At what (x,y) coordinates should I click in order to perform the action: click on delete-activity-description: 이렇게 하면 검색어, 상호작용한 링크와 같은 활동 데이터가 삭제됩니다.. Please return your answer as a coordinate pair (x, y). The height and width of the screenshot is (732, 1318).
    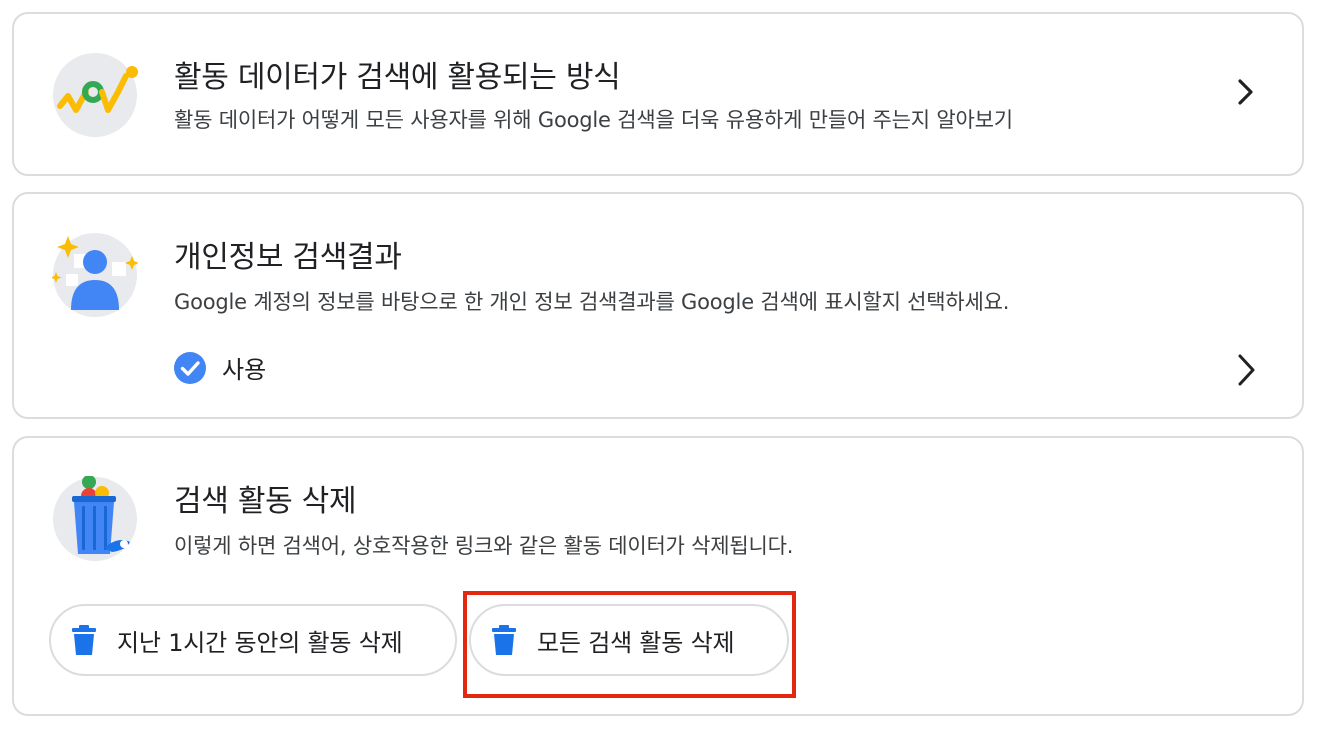
    Looking at the image, I should click on (484, 546).